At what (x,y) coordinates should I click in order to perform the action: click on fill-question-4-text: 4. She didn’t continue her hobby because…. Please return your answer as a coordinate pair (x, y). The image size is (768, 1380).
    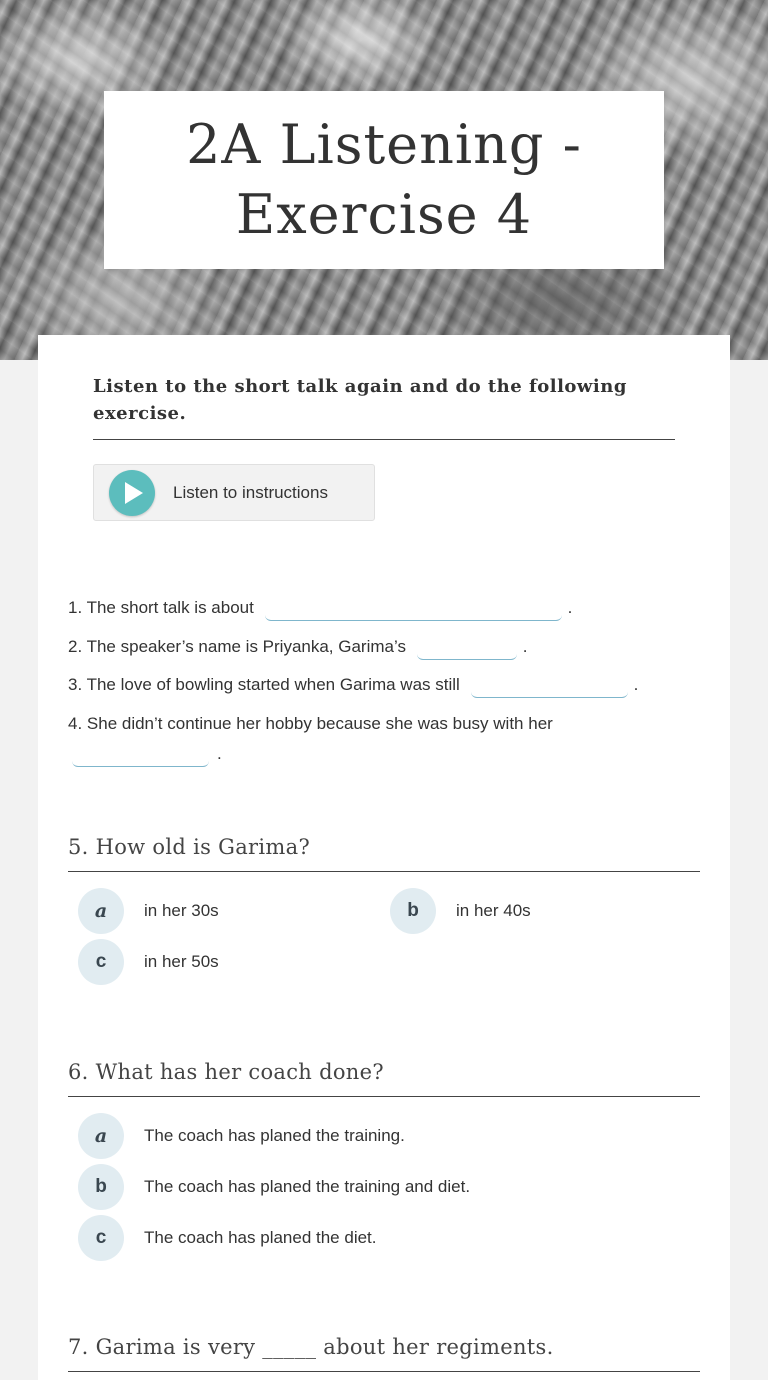
    Looking at the image, I should click on (310, 723).